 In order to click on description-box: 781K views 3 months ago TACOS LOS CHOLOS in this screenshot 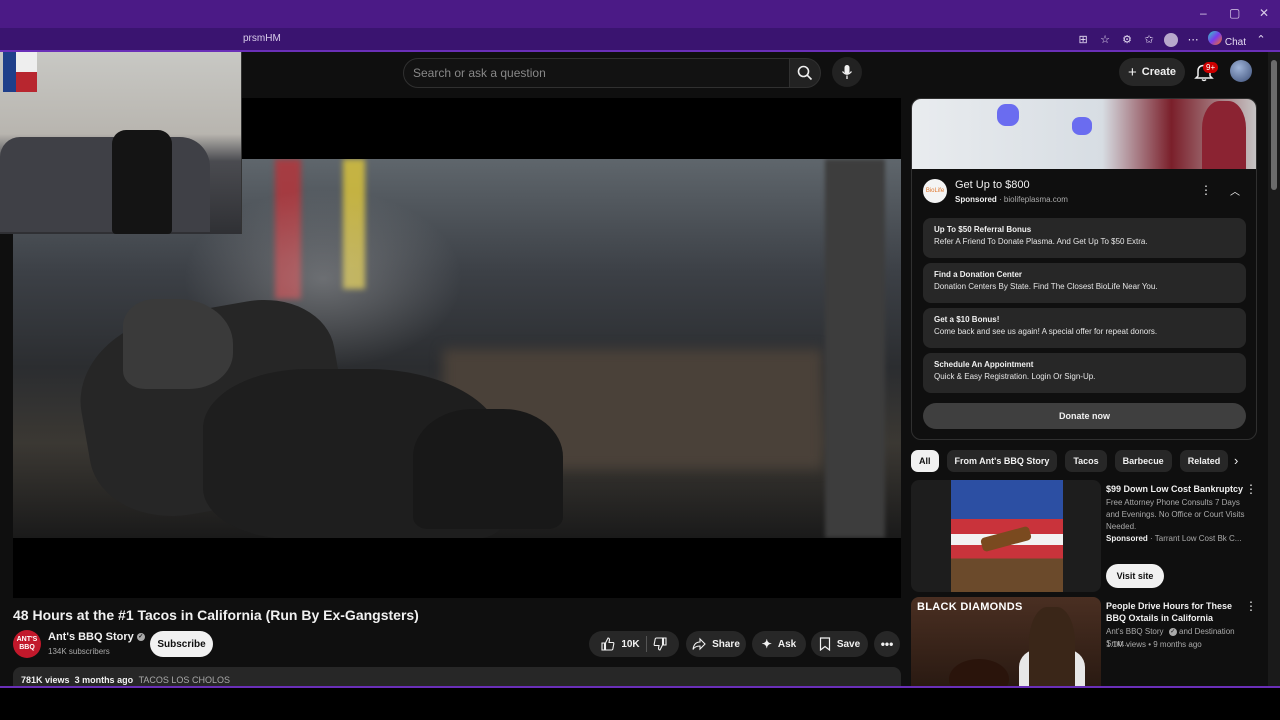, I will do `click(457, 677)`.